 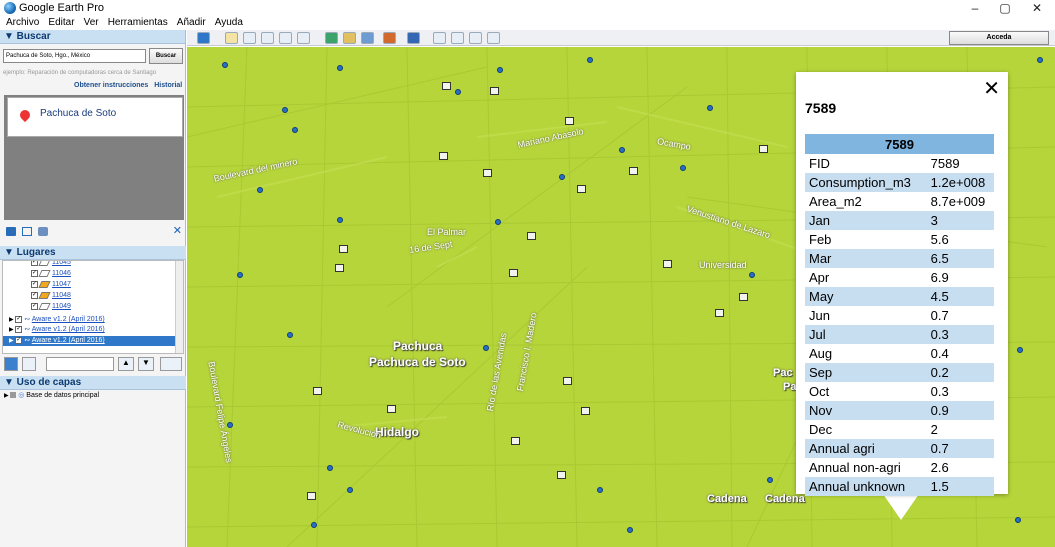 What do you see at coordinates (93, 253) in the screenshot?
I see `places-panel-header: ▼ Lugares` at bounding box center [93, 253].